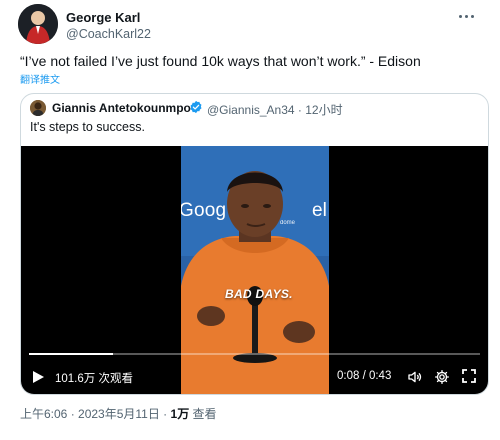  I want to click on play-icon, so click(38, 377).